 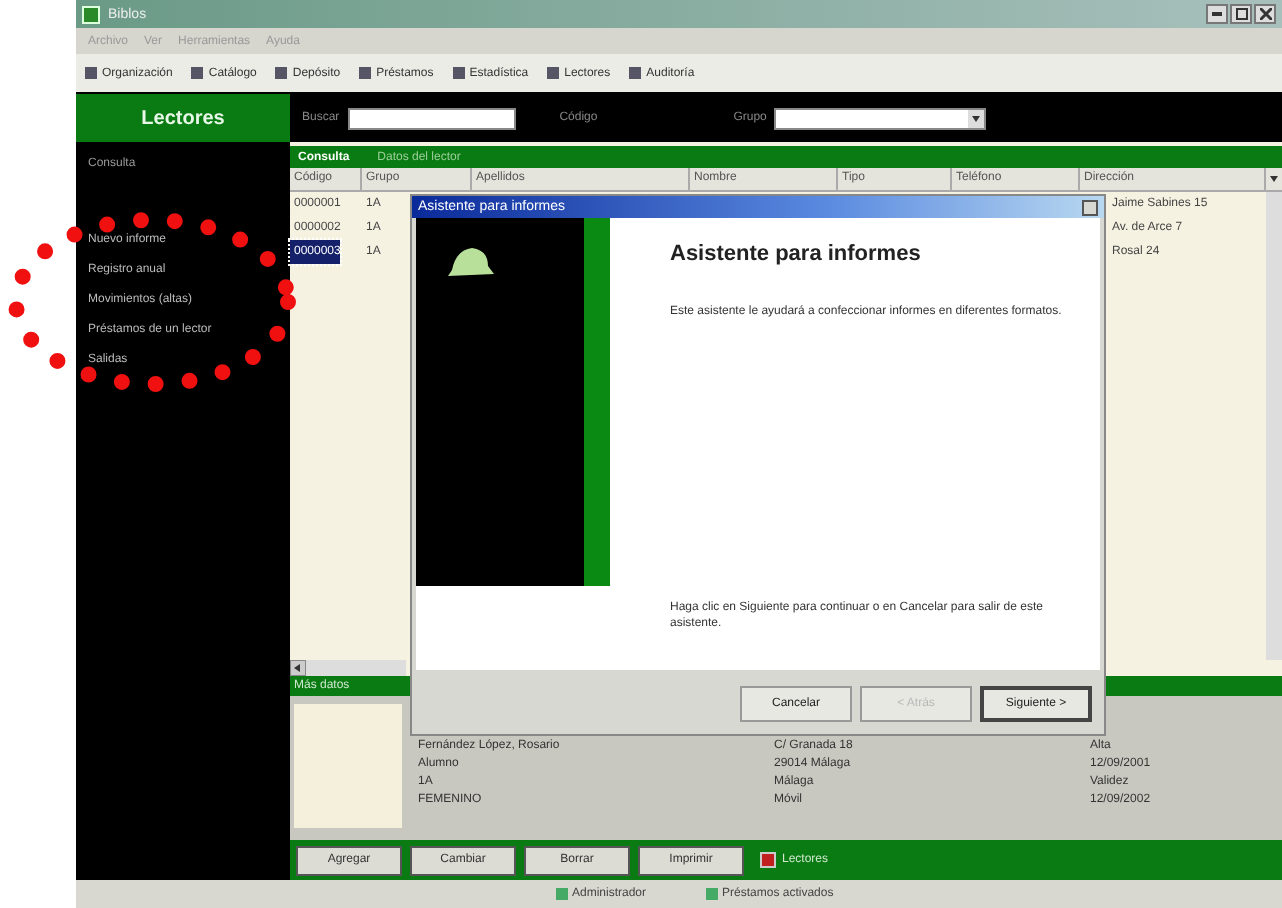 I want to click on wizard-heading: Asistente para informes, so click(x=796, y=254).